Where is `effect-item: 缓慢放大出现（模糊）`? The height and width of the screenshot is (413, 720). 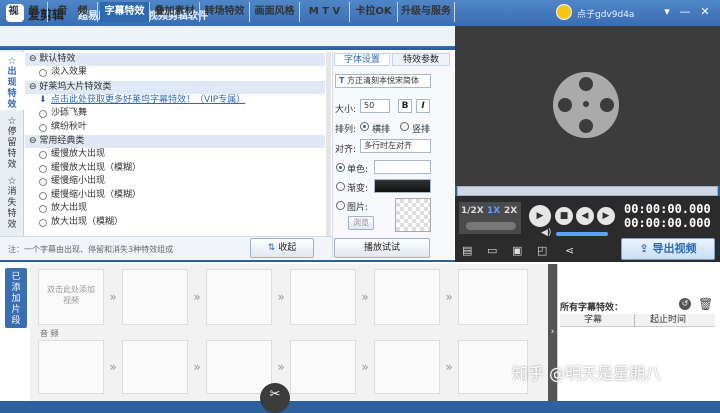 effect-item: 缓慢放大出现（模糊） is located at coordinates (175, 169).